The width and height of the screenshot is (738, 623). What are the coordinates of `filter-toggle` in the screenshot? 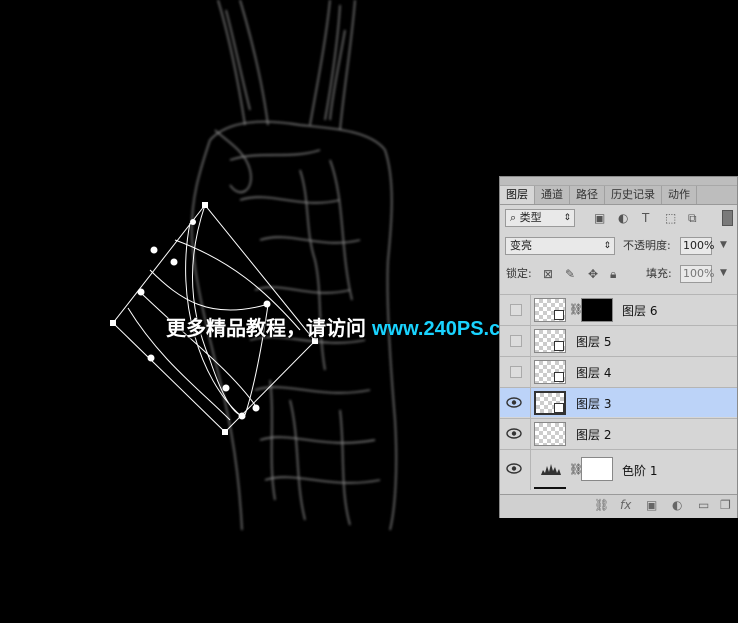 It's located at (727, 218).